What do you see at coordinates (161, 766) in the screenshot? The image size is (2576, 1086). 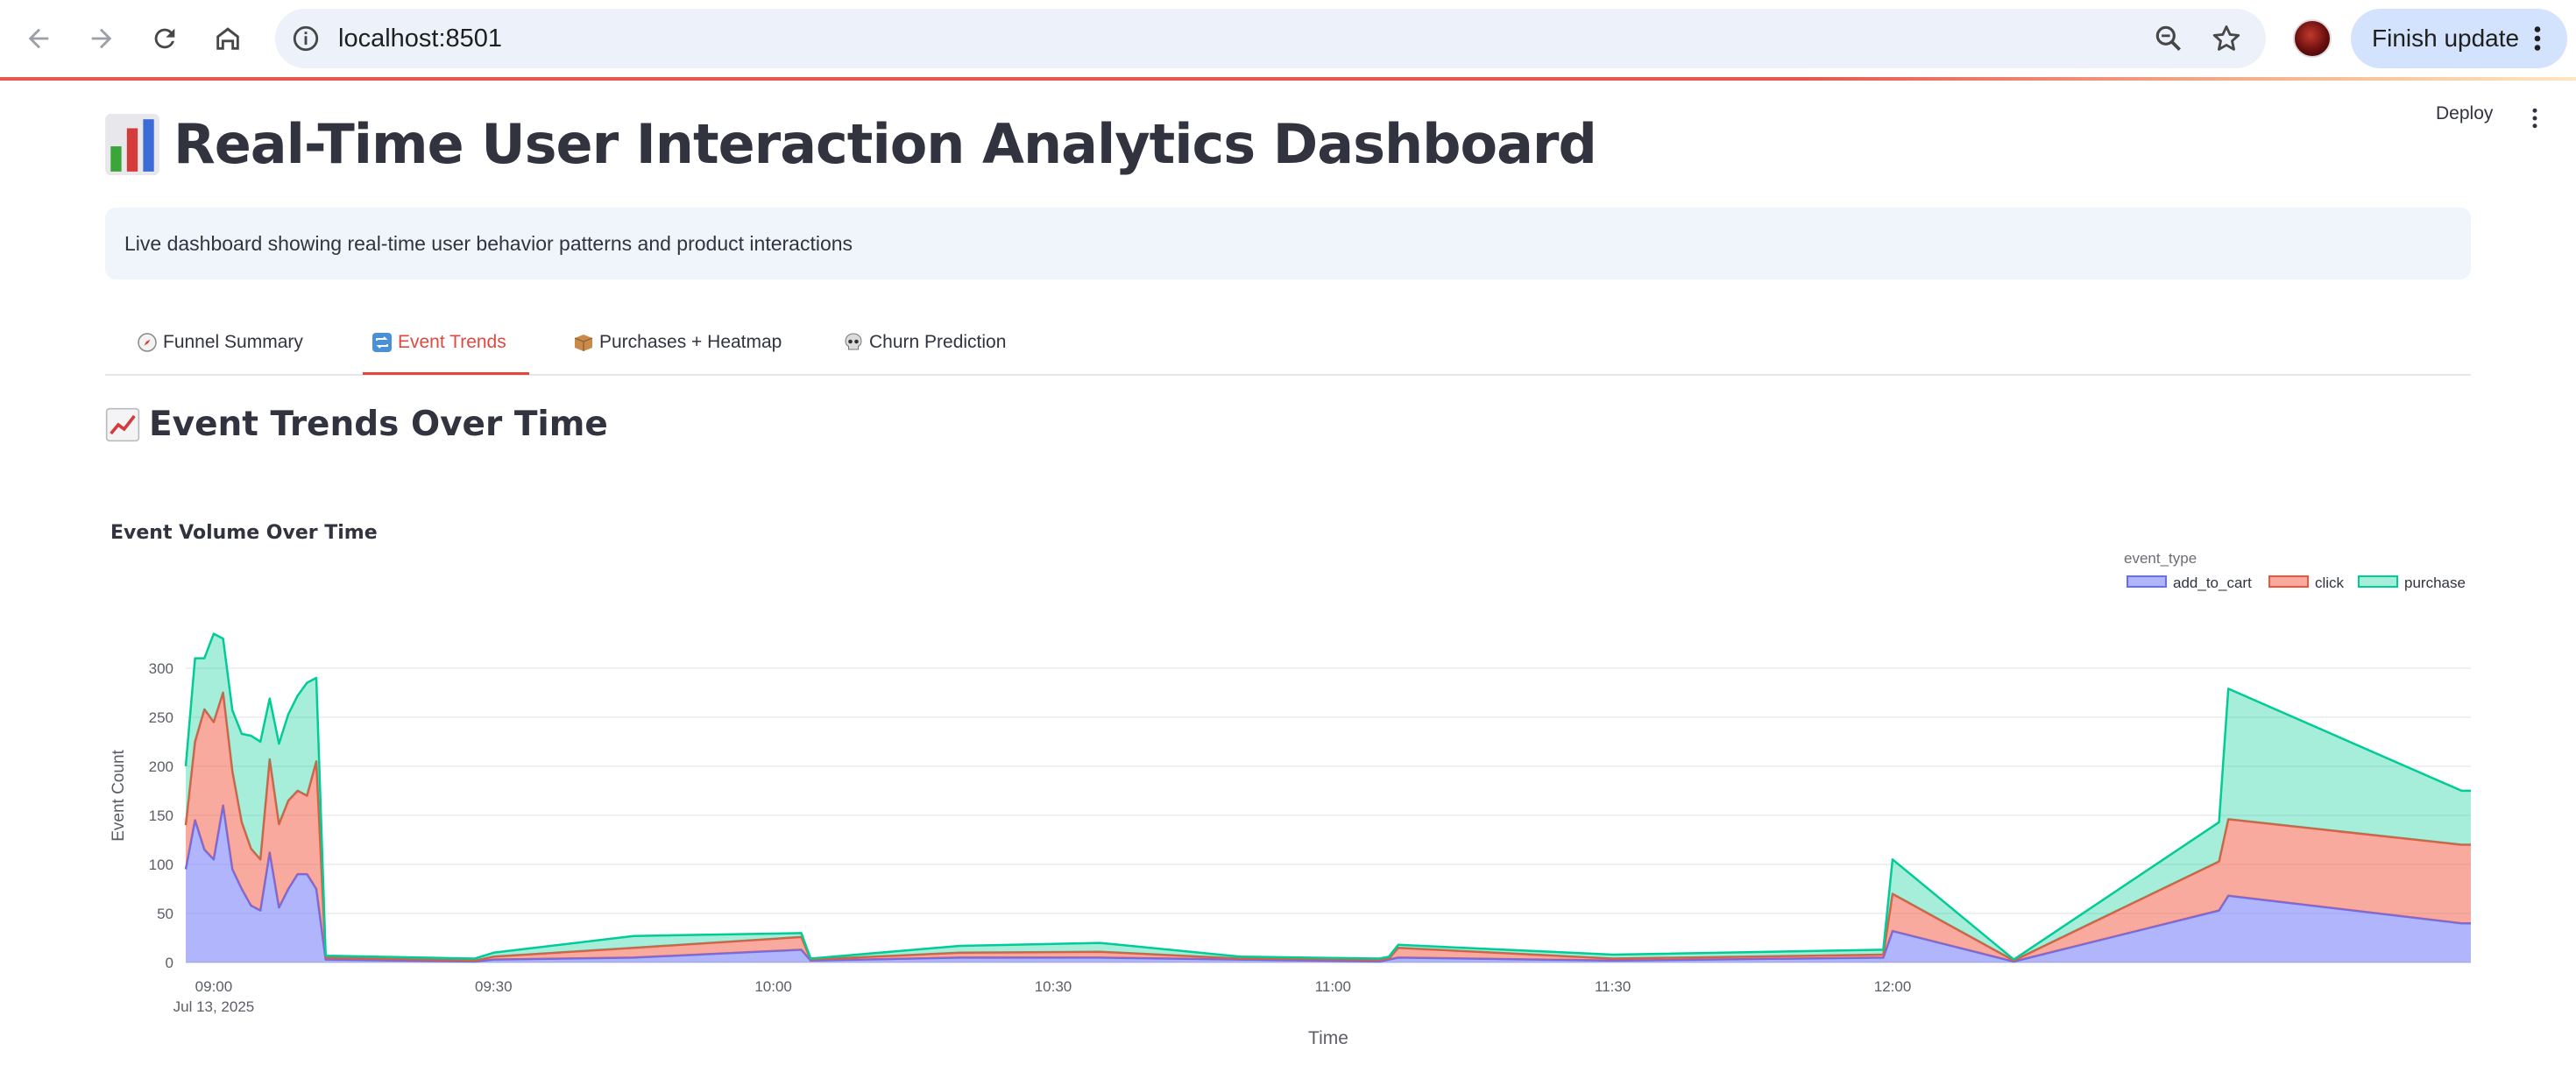 I see `y-tick-label: 200` at bounding box center [161, 766].